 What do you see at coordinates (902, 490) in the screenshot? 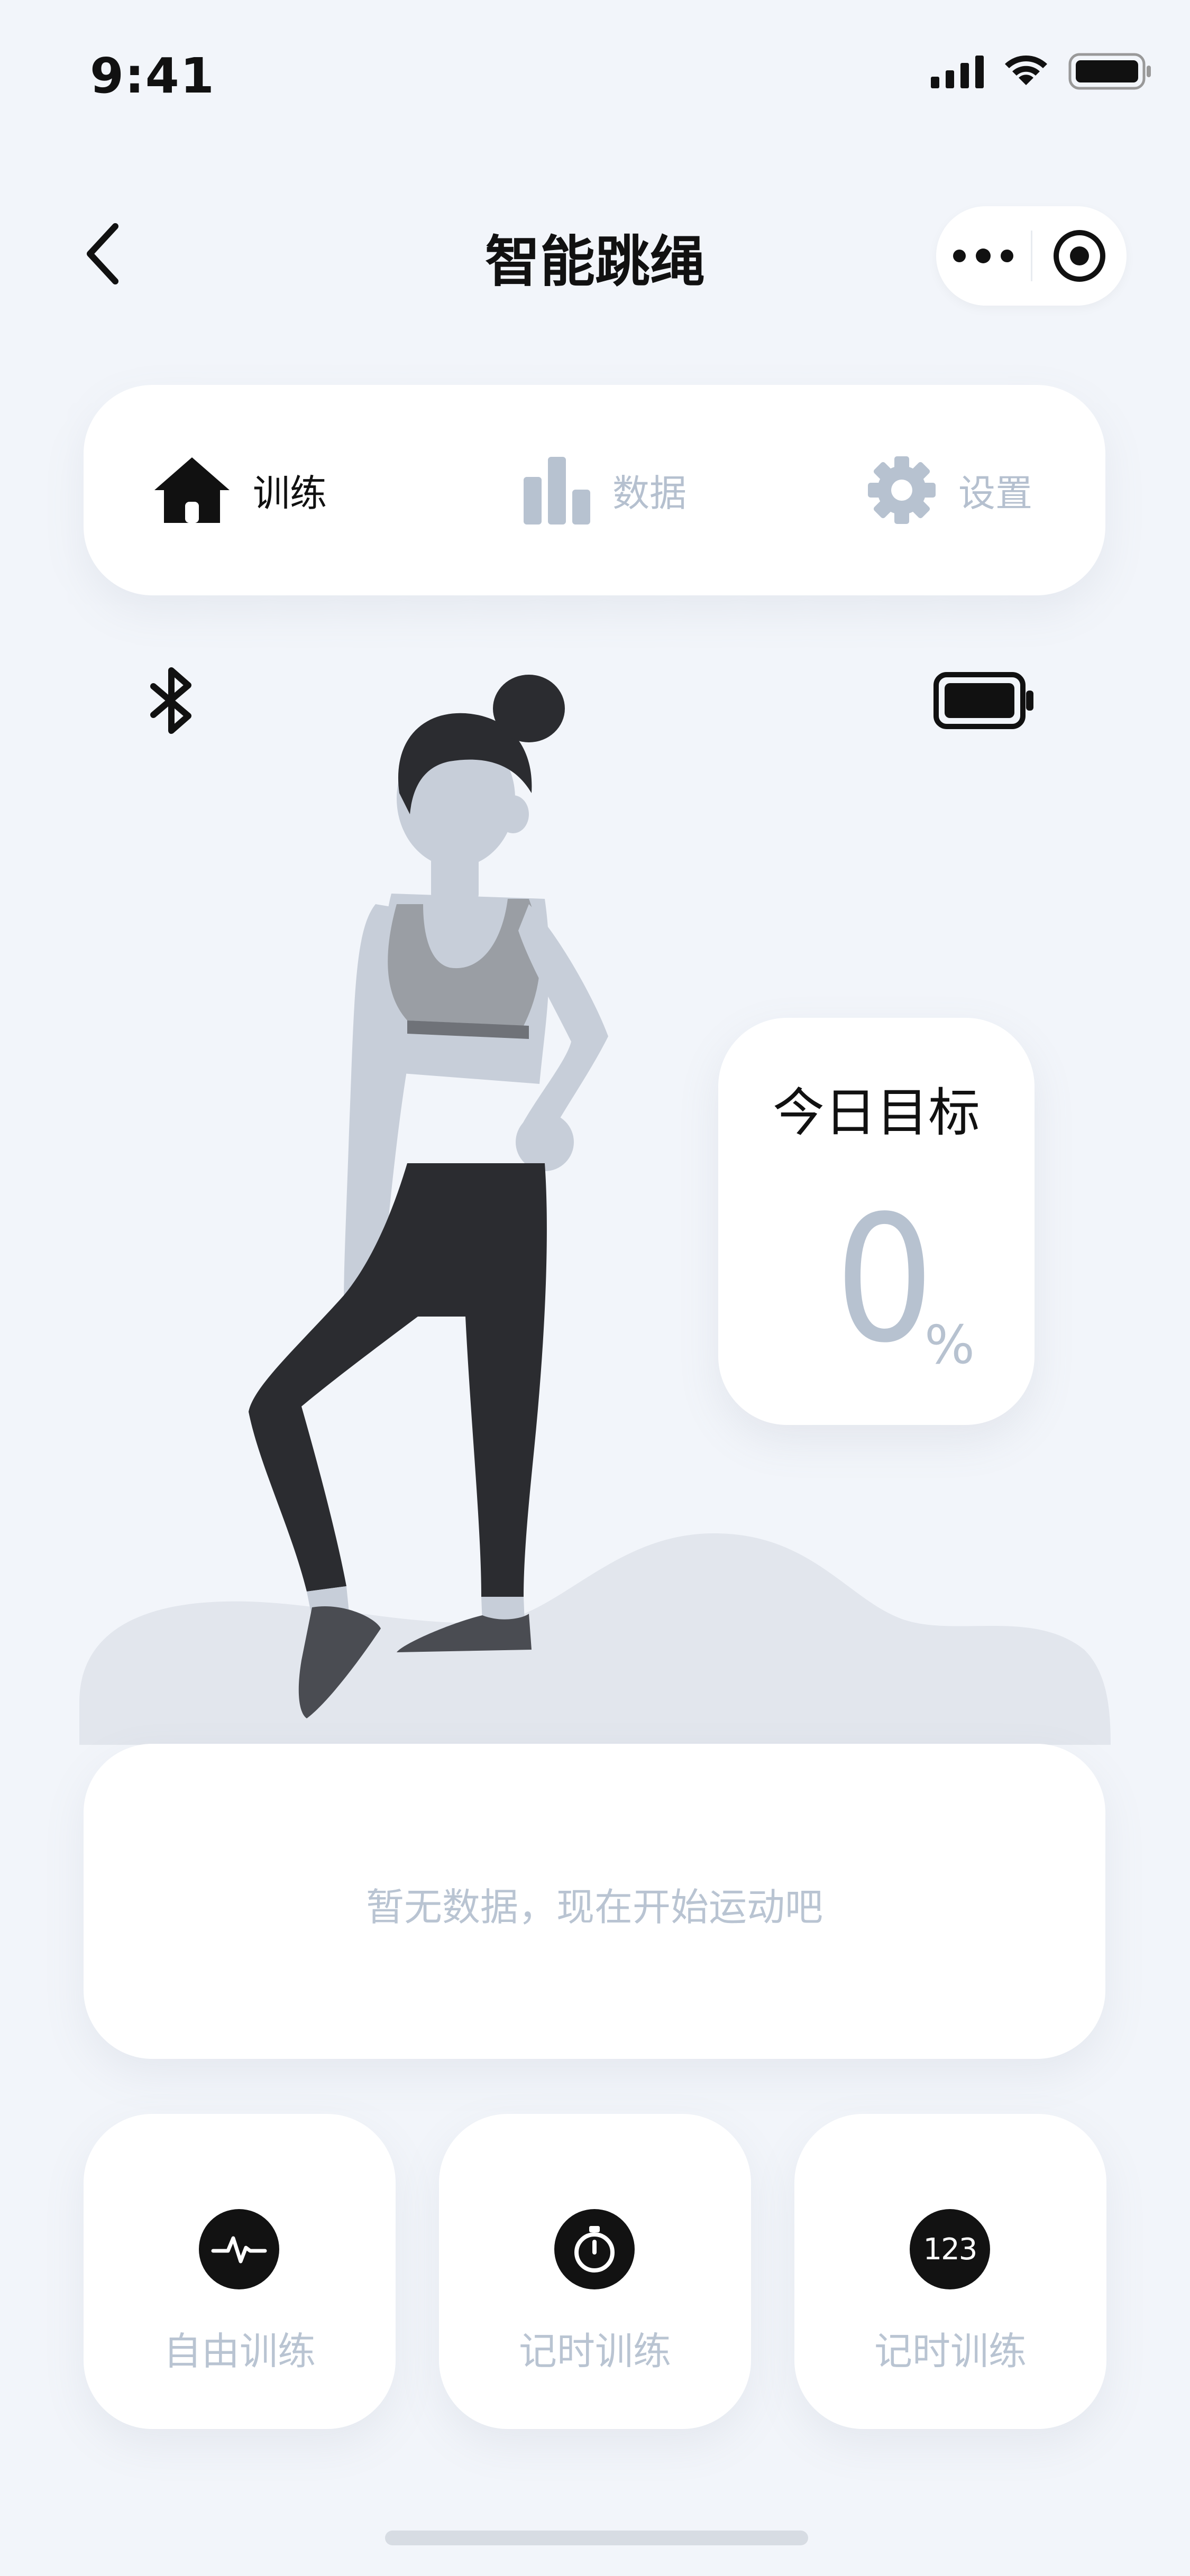
I see `gear-icon` at bounding box center [902, 490].